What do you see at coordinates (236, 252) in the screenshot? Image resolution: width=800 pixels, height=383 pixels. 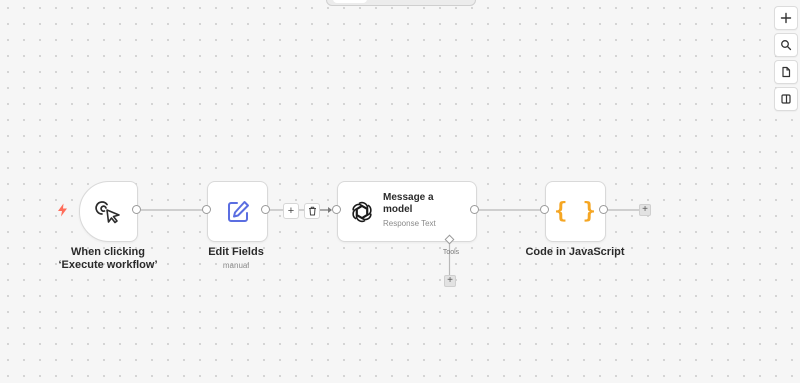 I see `edit-fields-label: Edit Fields` at bounding box center [236, 252].